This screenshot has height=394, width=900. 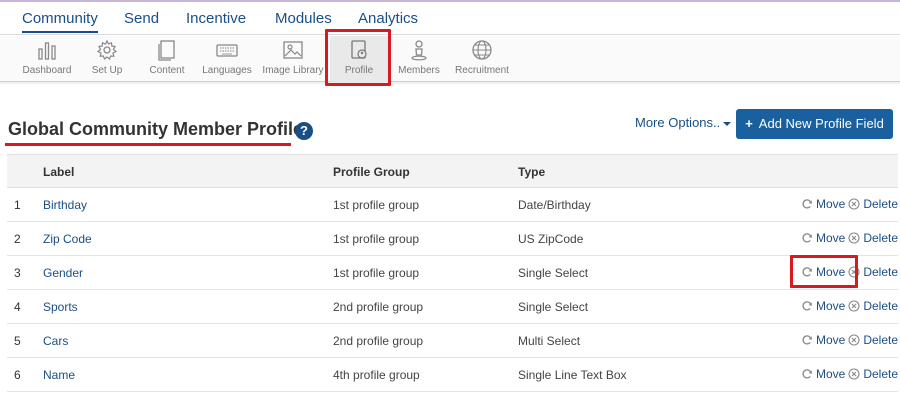 I want to click on profile-card-icon, so click(x=359, y=49).